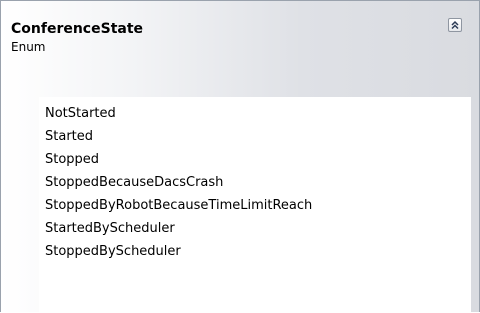 Image resolution: width=480 pixels, height=313 pixels. I want to click on enum-member-item: StoppedByScheduler, so click(178, 251).